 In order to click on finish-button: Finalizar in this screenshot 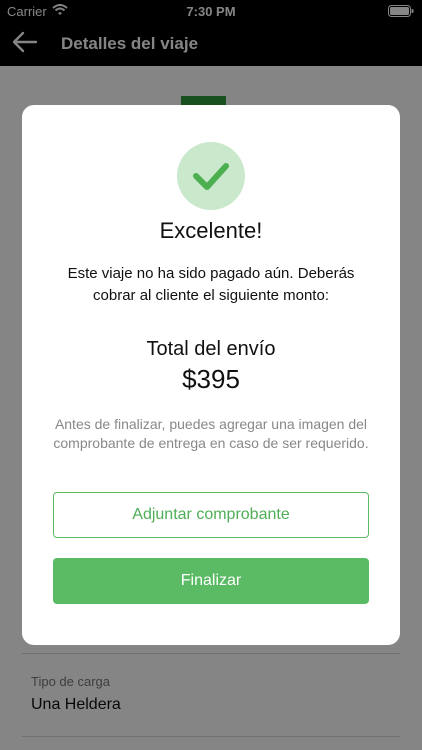, I will do `click(211, 581)`.